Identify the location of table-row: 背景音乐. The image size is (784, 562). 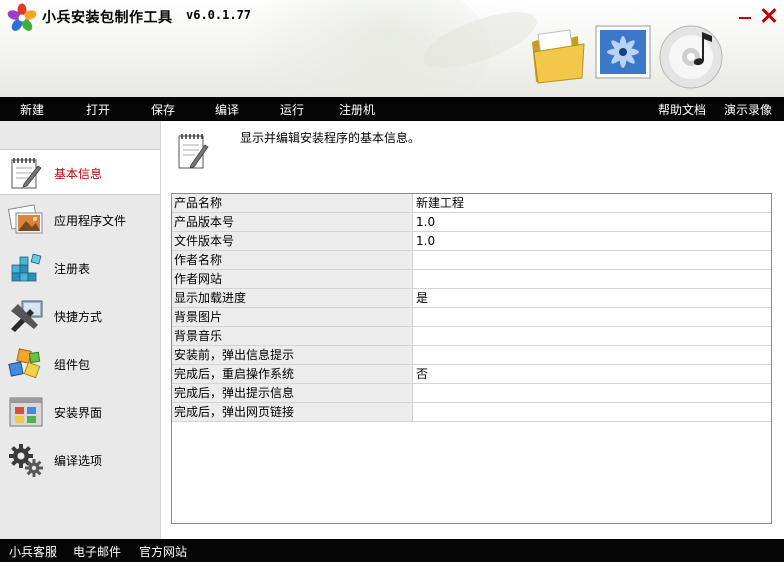
(471, 336).